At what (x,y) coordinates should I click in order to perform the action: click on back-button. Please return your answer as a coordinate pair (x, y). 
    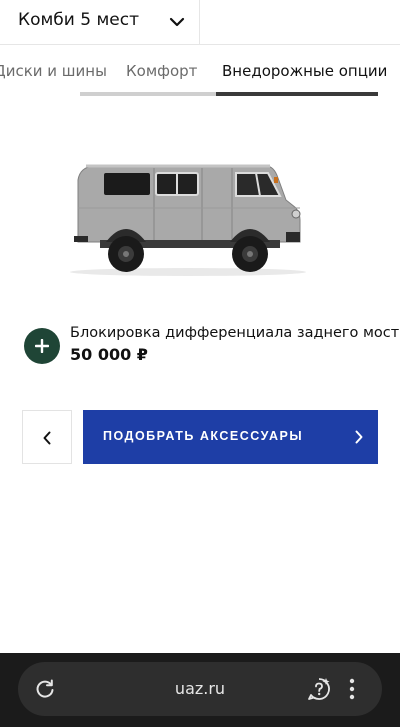
    Looking at the image, I should click on (47, 437).